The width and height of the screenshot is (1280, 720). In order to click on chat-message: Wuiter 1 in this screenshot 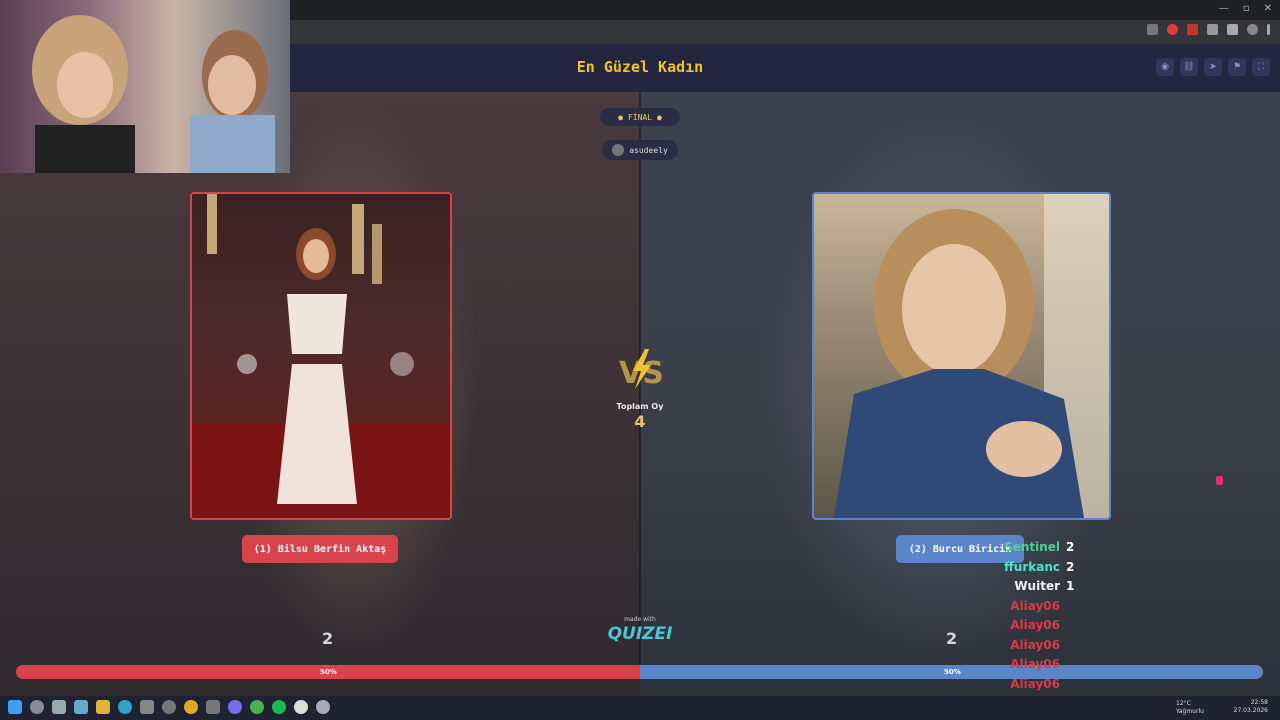, I will do `click(1047, 586)`.